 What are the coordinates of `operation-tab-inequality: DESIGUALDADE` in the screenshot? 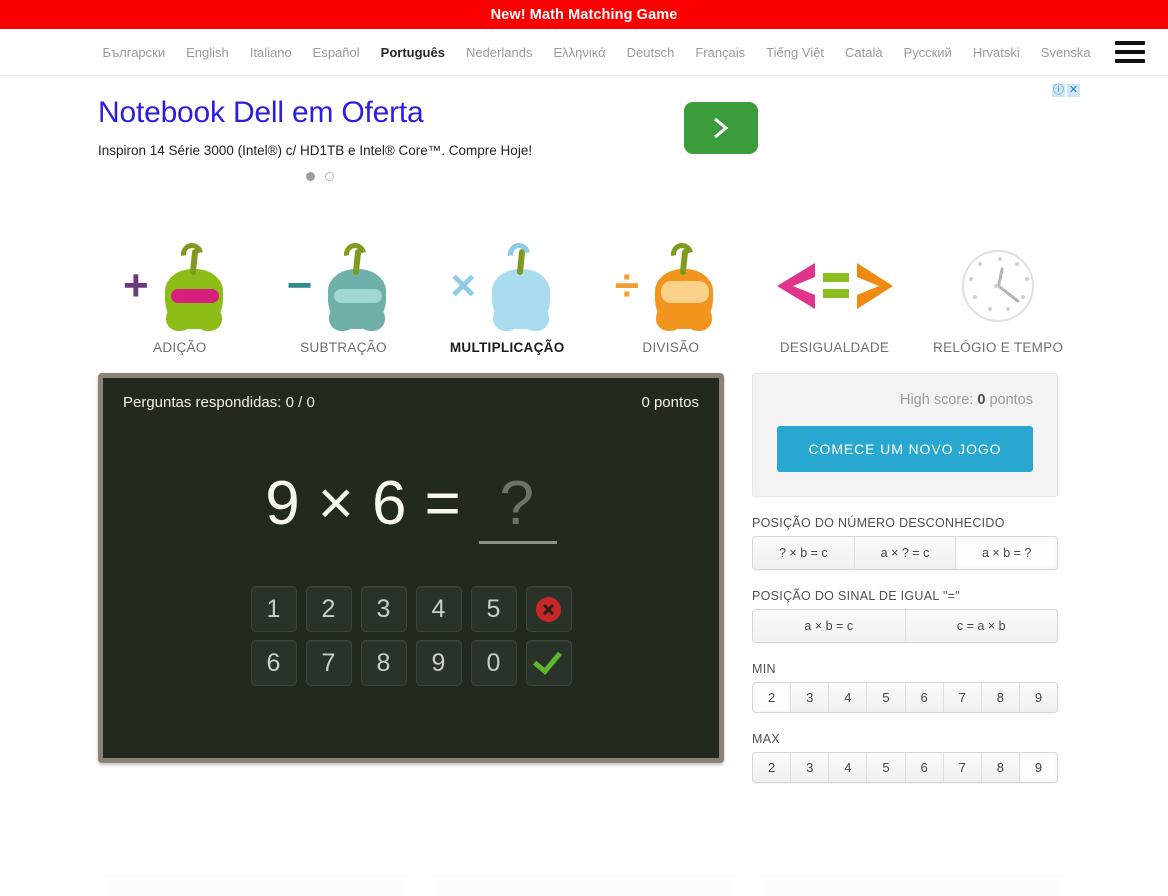 It's located at (835, 297).